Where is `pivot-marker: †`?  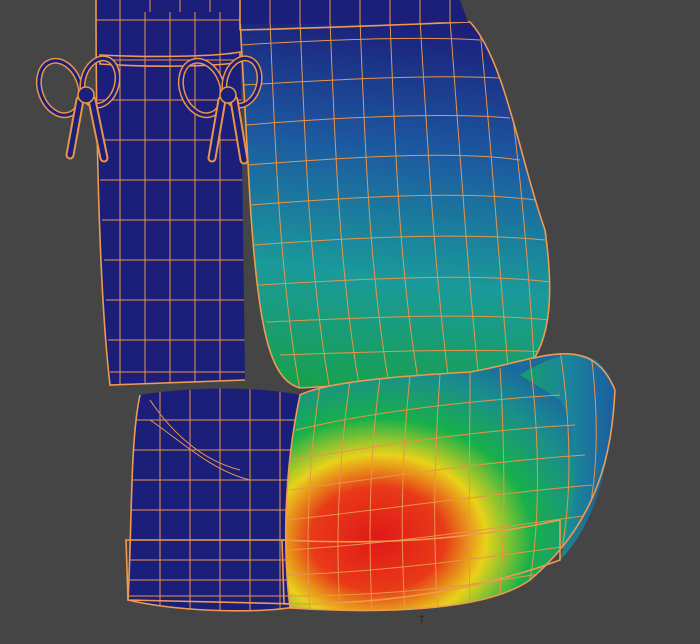 pivot-marker: † is located at coordinates (422, 618).